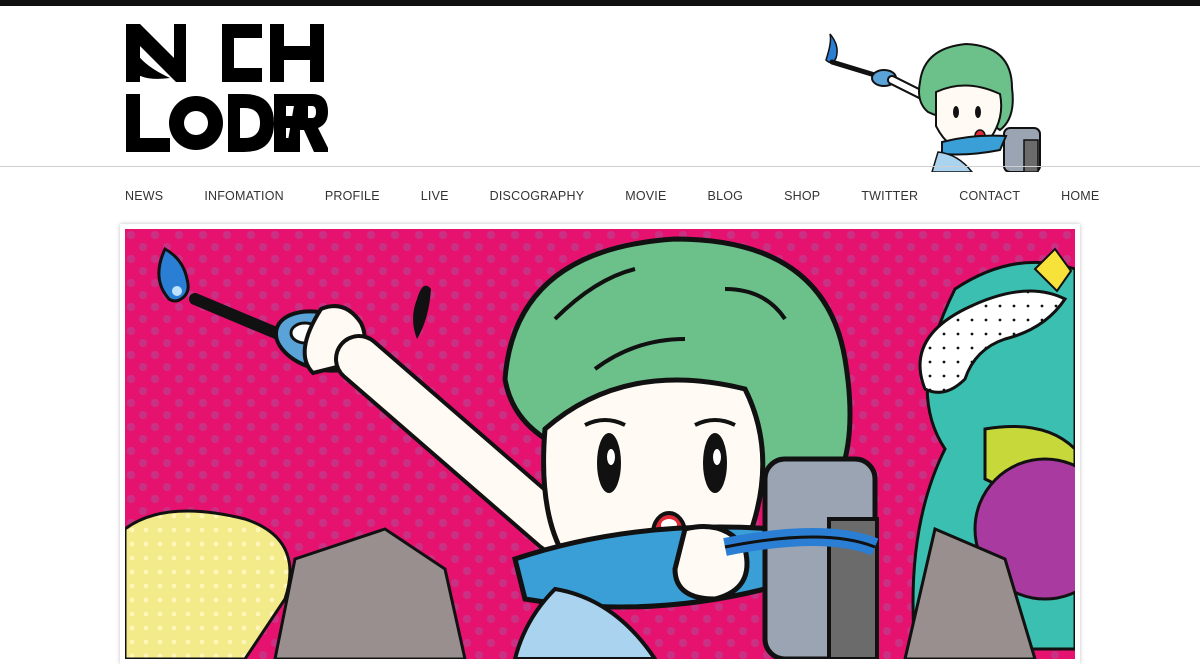  Describe the element at coordinates (802, 196) in the screenshot. I see `nav-item-shop: SHOP` at that location.